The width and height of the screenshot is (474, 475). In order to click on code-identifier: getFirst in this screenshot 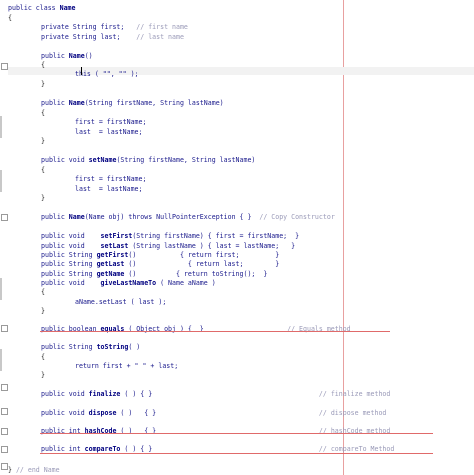, I will do `click(112, 255)`.